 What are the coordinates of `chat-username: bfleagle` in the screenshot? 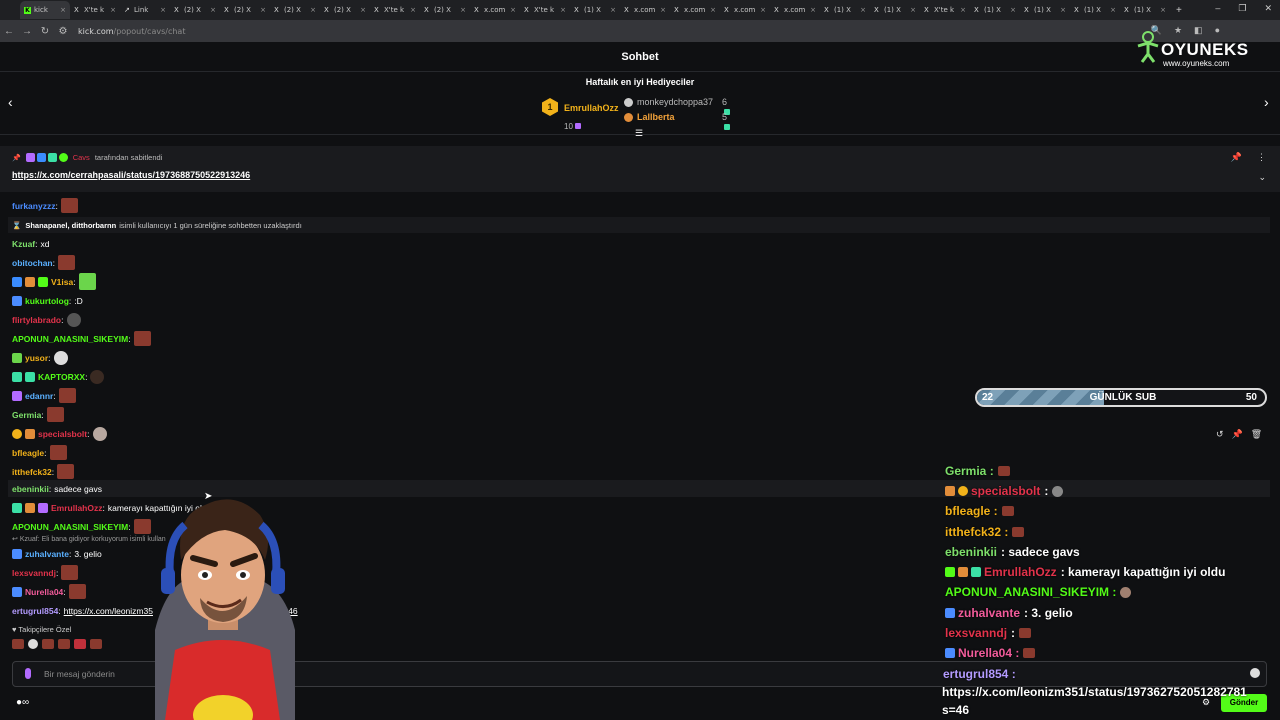 It's located at (28, 453).